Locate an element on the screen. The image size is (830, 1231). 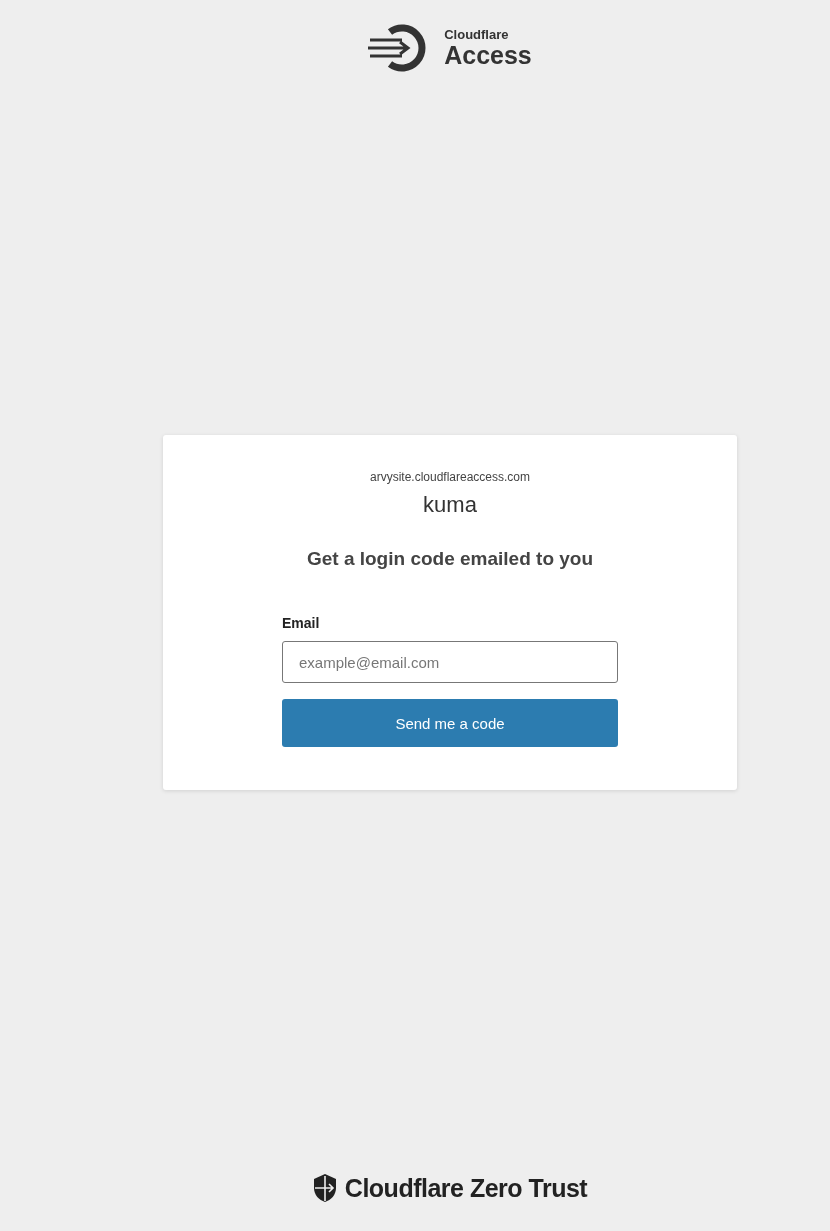
shield-icon is located at coordinates (324, 1188).